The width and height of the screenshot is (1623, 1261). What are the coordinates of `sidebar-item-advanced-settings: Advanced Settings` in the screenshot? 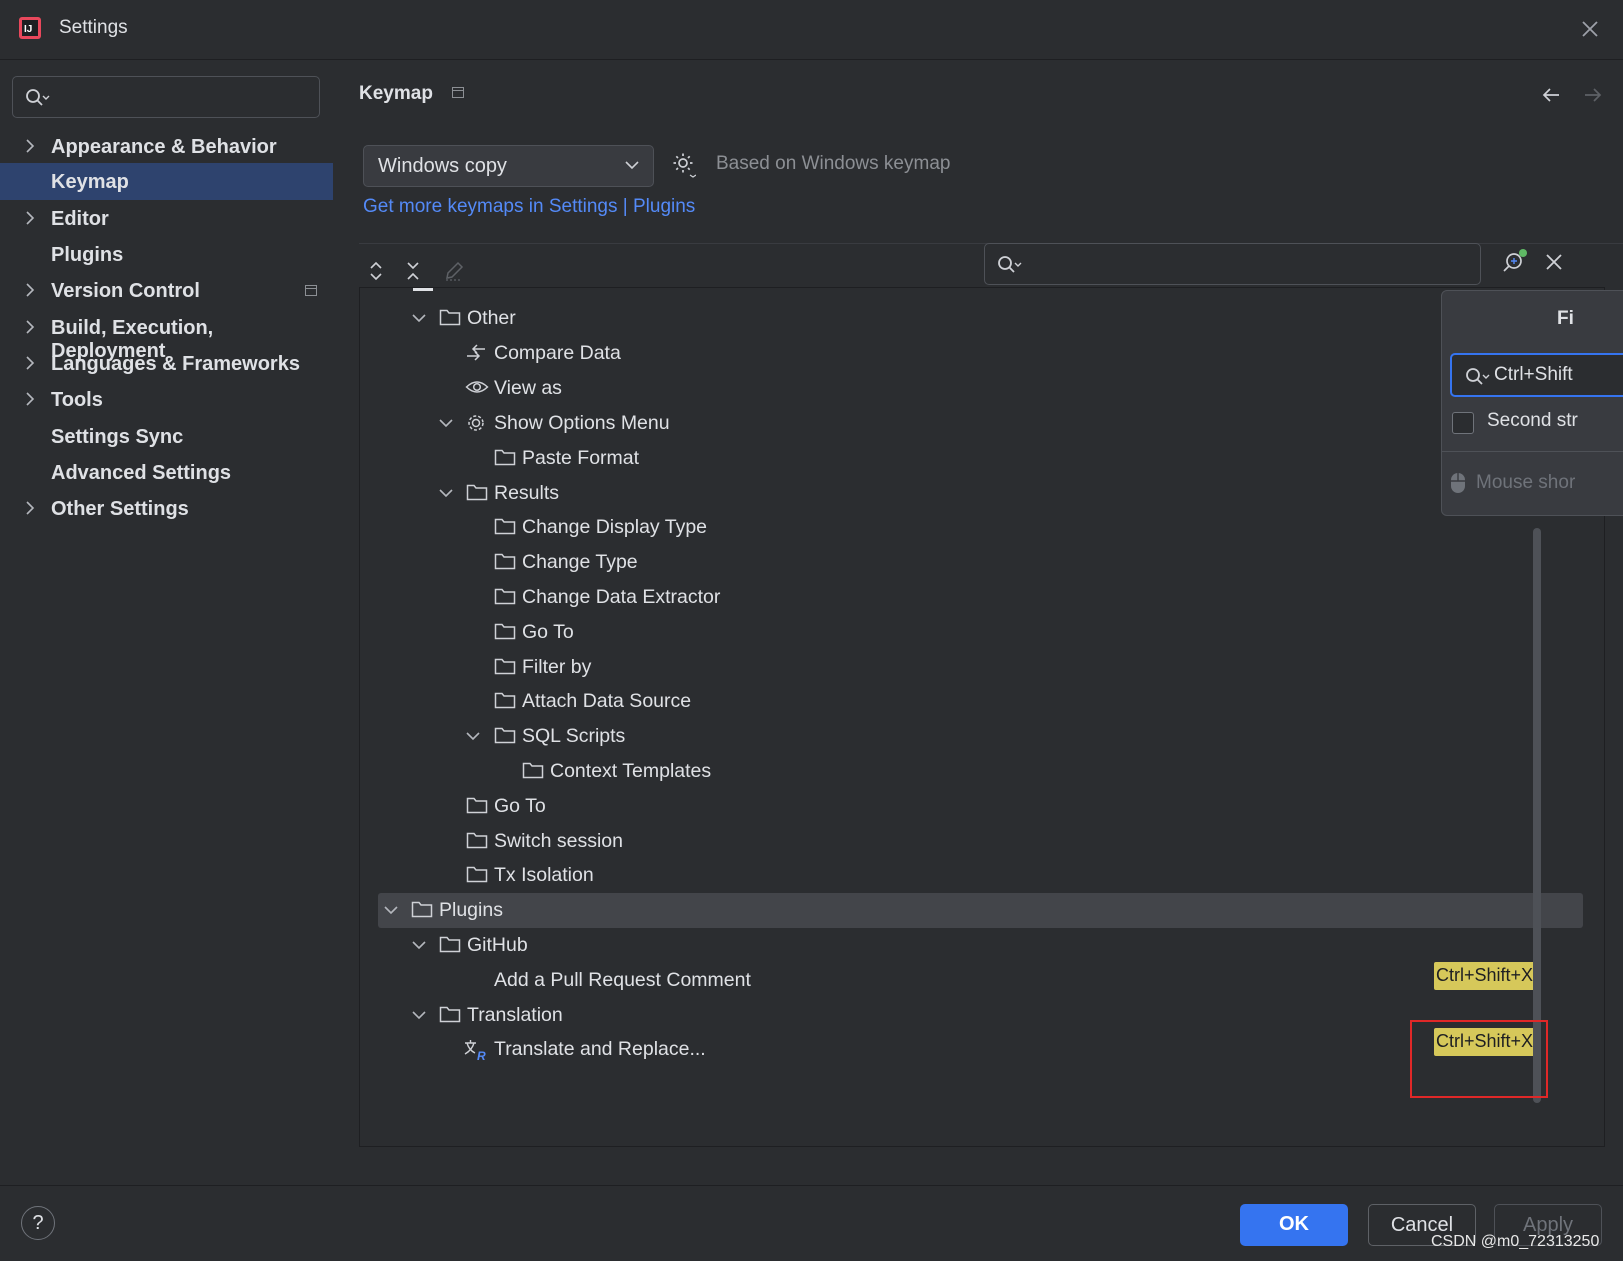 It's located at (166, 472).